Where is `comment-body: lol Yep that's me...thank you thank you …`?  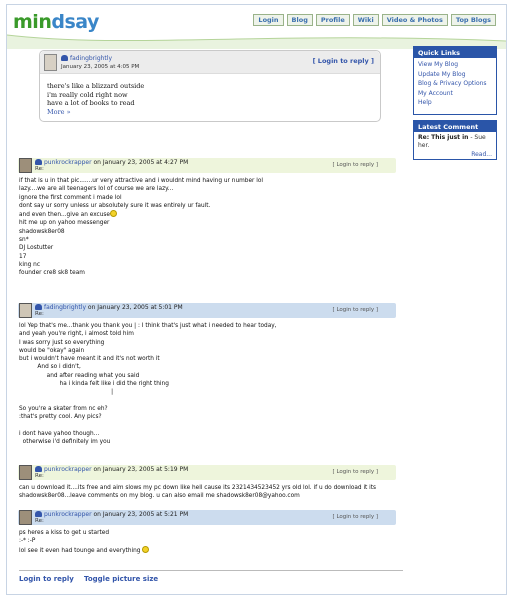 comment-body: lol Yep that's me...thank you thank you … is located at coordinates (148, 384).